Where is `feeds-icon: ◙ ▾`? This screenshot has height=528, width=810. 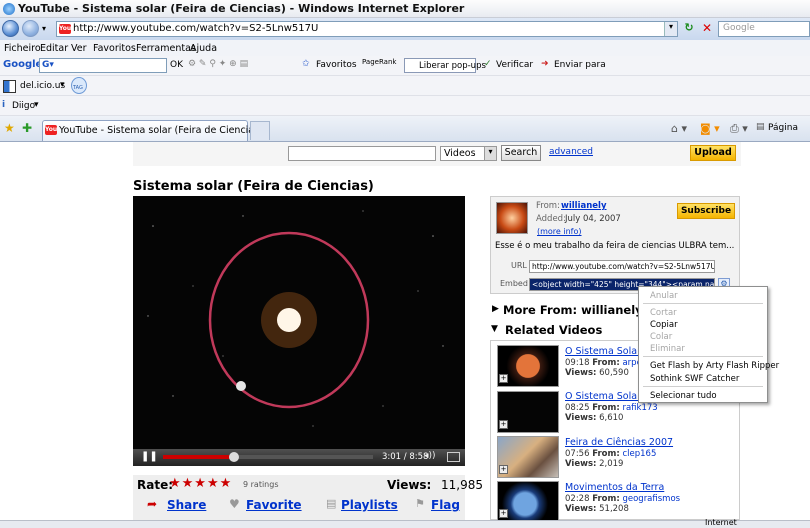
feeds-icon: ◙ ▾ is located at coordinates (710, 128).